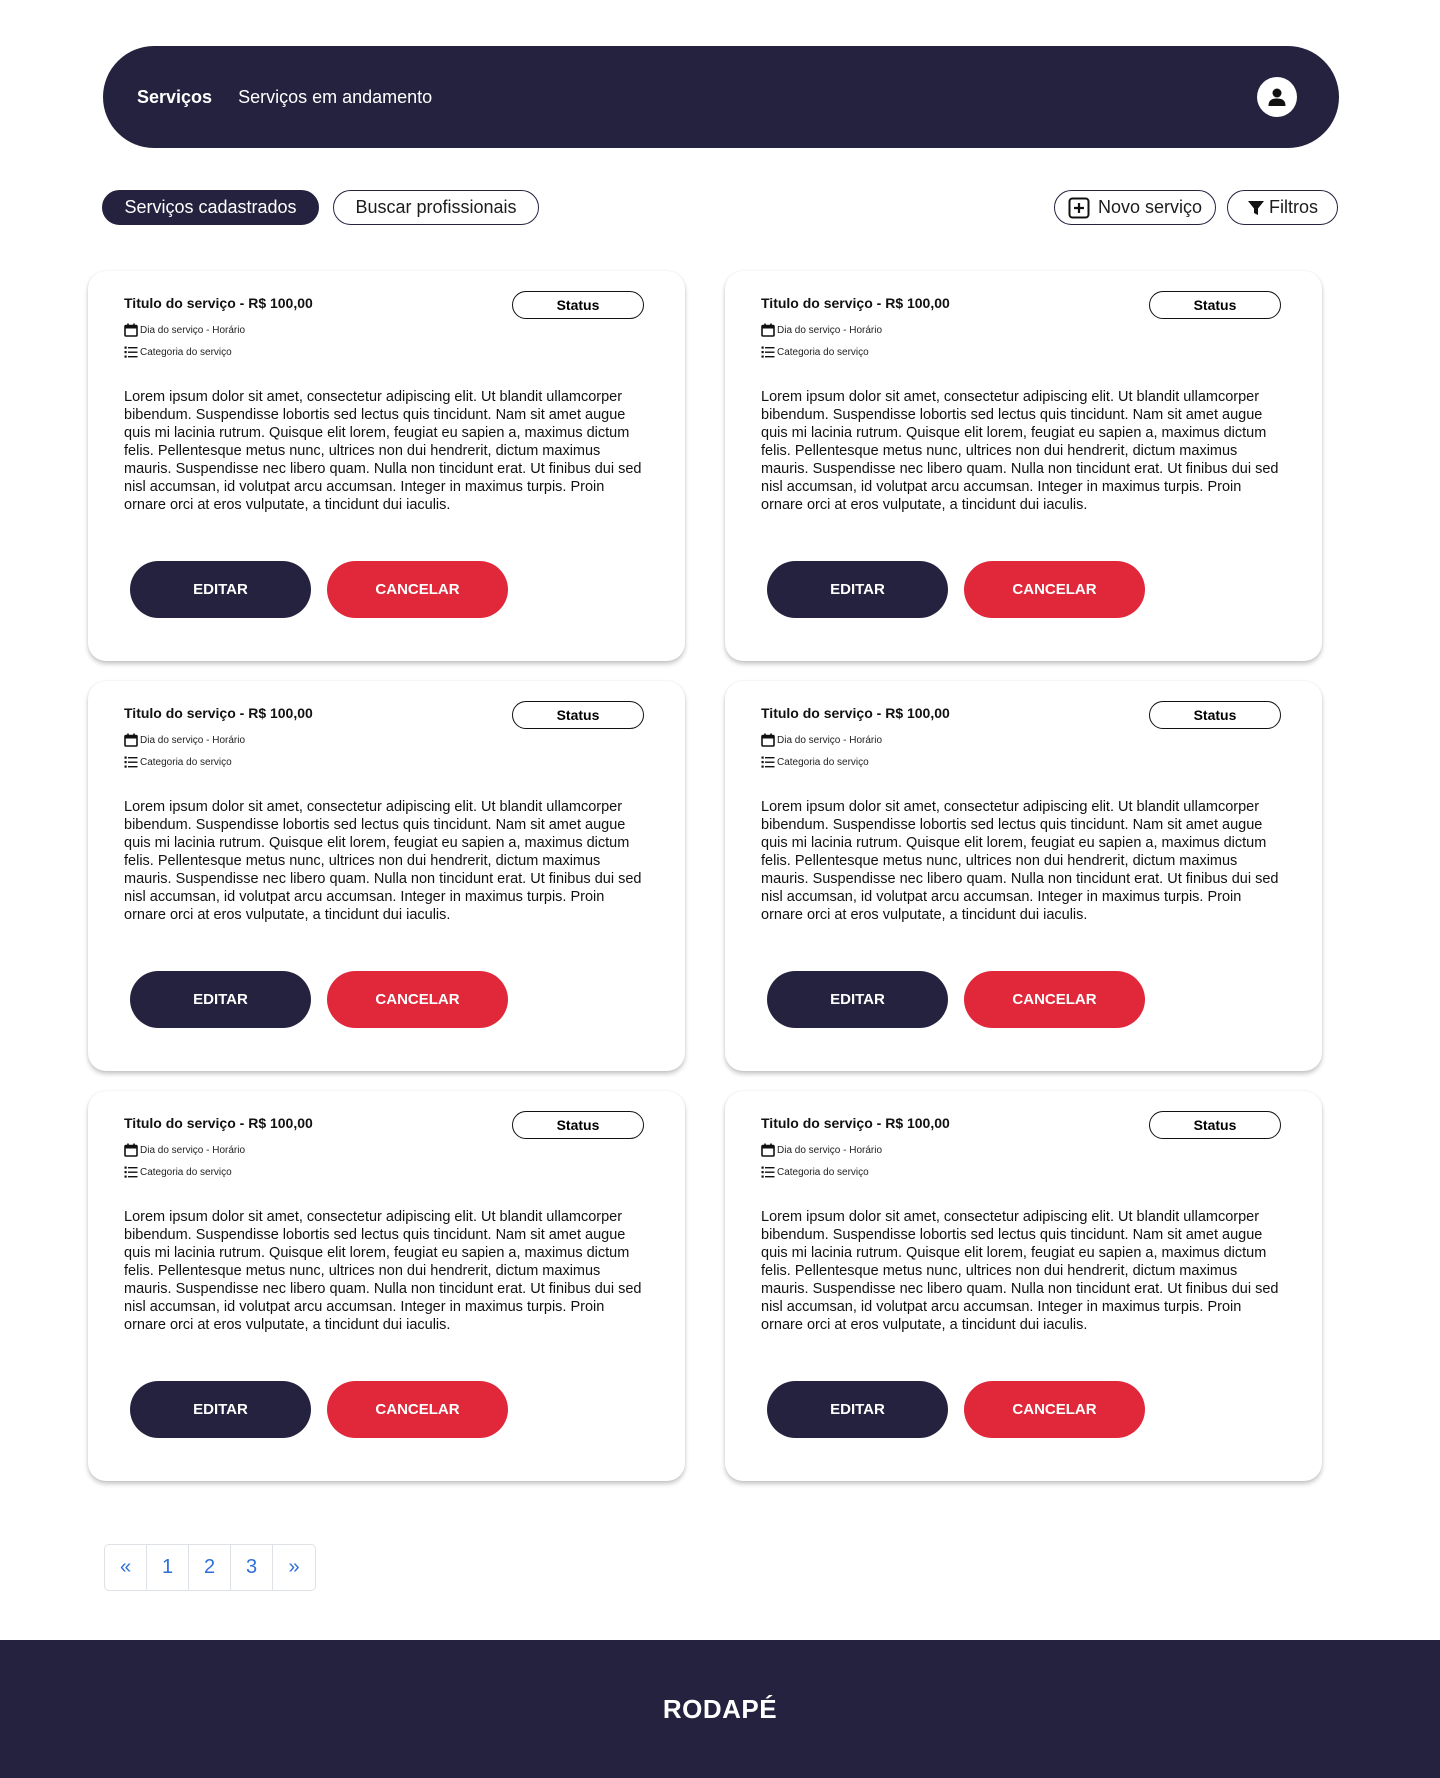 The image size is (1440, 1778). I want to click on filter-icon, so click(1256, 208).